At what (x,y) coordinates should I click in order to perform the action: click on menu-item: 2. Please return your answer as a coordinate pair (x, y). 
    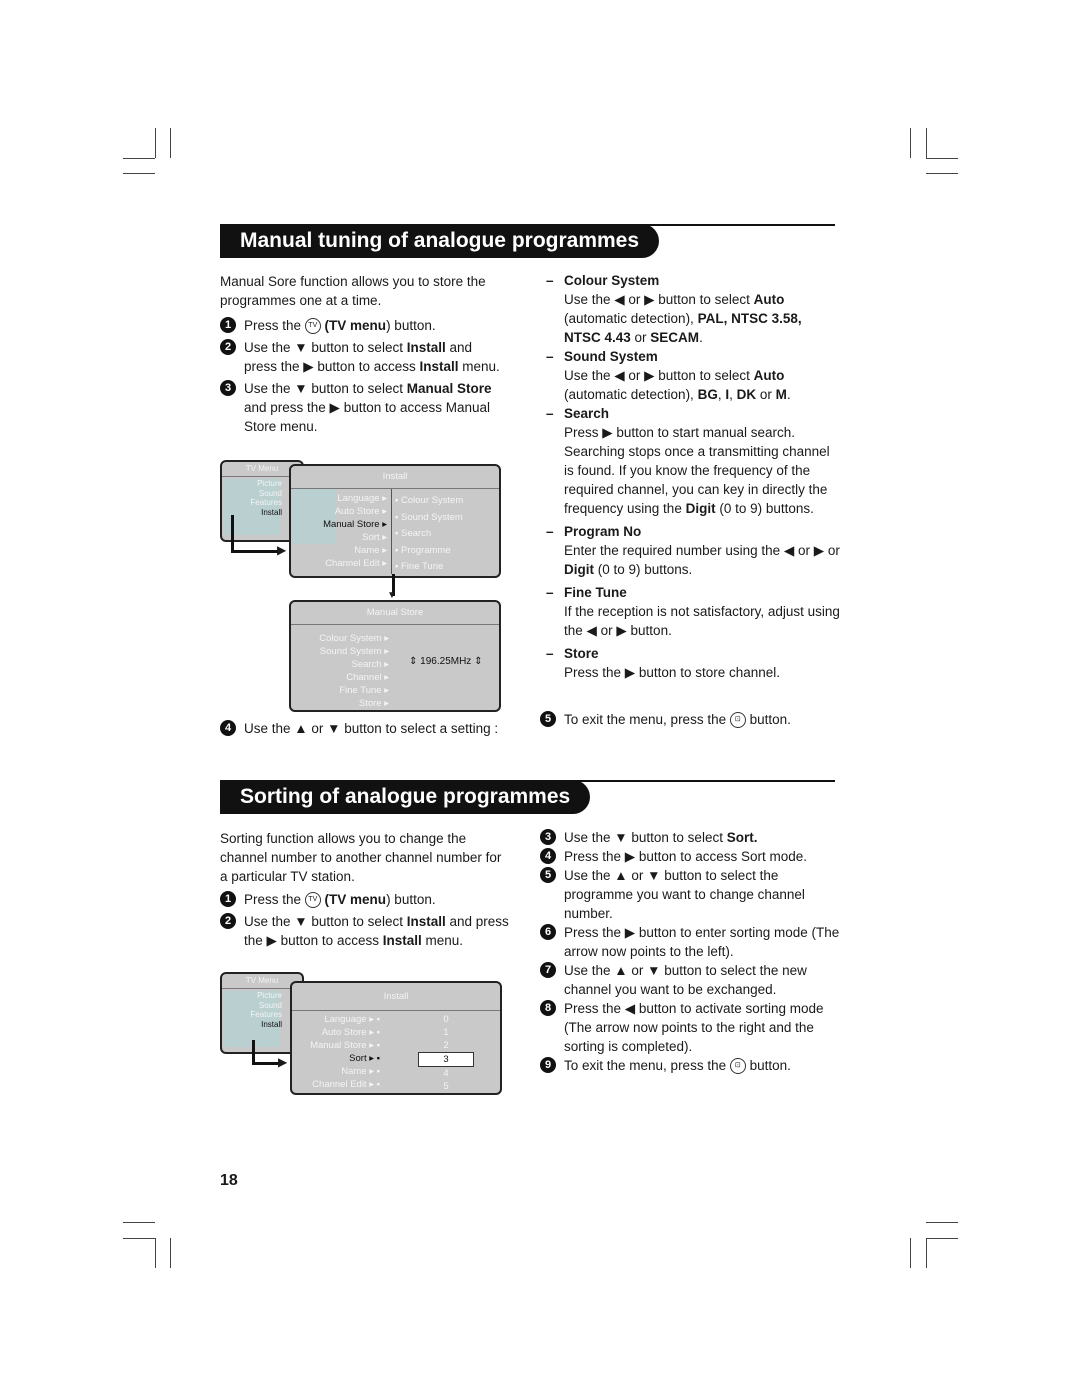
    Looking at the image, I should click on (446, 1045).